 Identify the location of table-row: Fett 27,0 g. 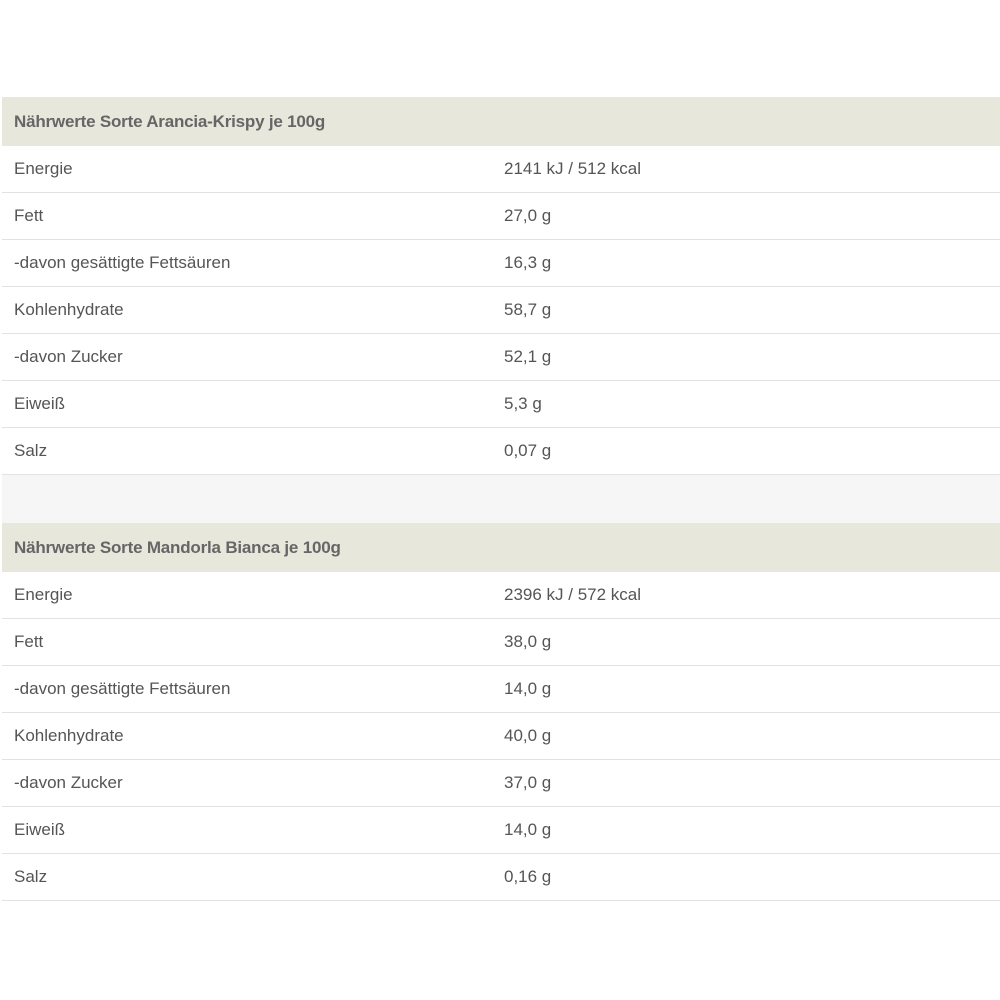
(501, 216).